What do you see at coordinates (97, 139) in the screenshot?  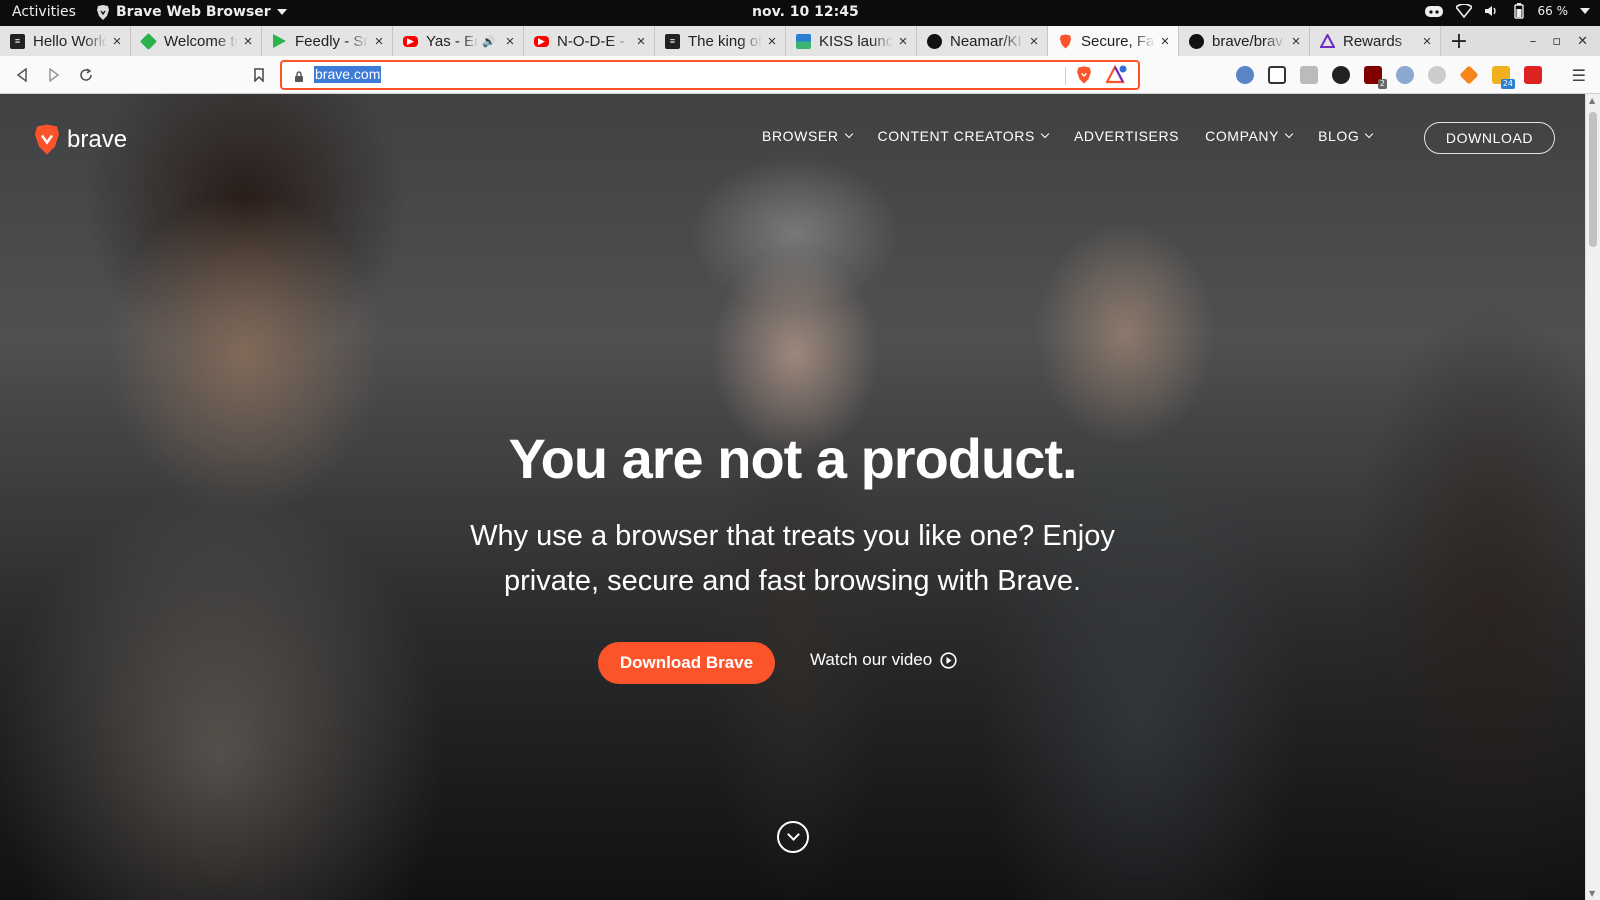 I see `logo-text: brave` at bounding box center [97, 139].